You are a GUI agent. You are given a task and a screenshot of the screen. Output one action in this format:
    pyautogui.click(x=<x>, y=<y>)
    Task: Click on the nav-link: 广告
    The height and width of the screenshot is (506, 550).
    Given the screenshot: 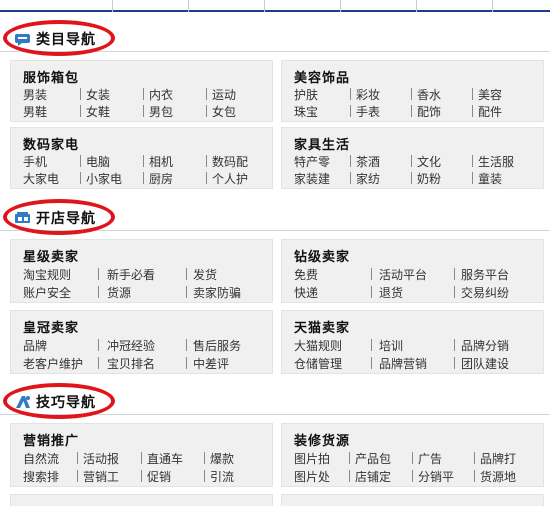 What is the action you would take?
    pyautogui.click(x=430, y=458)
    